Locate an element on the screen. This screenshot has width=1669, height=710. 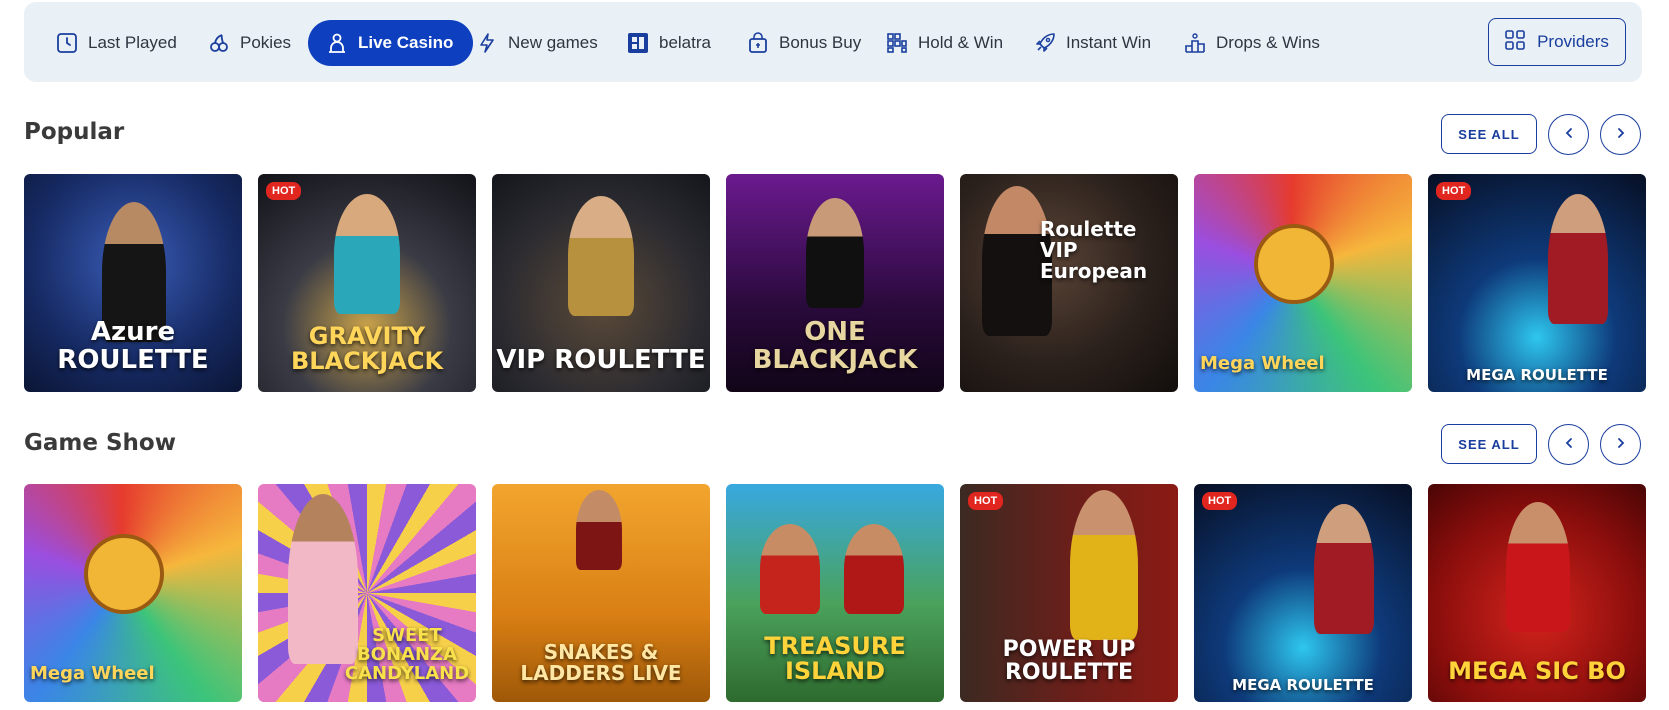
clock-icon is located at coordinates (67, 43).